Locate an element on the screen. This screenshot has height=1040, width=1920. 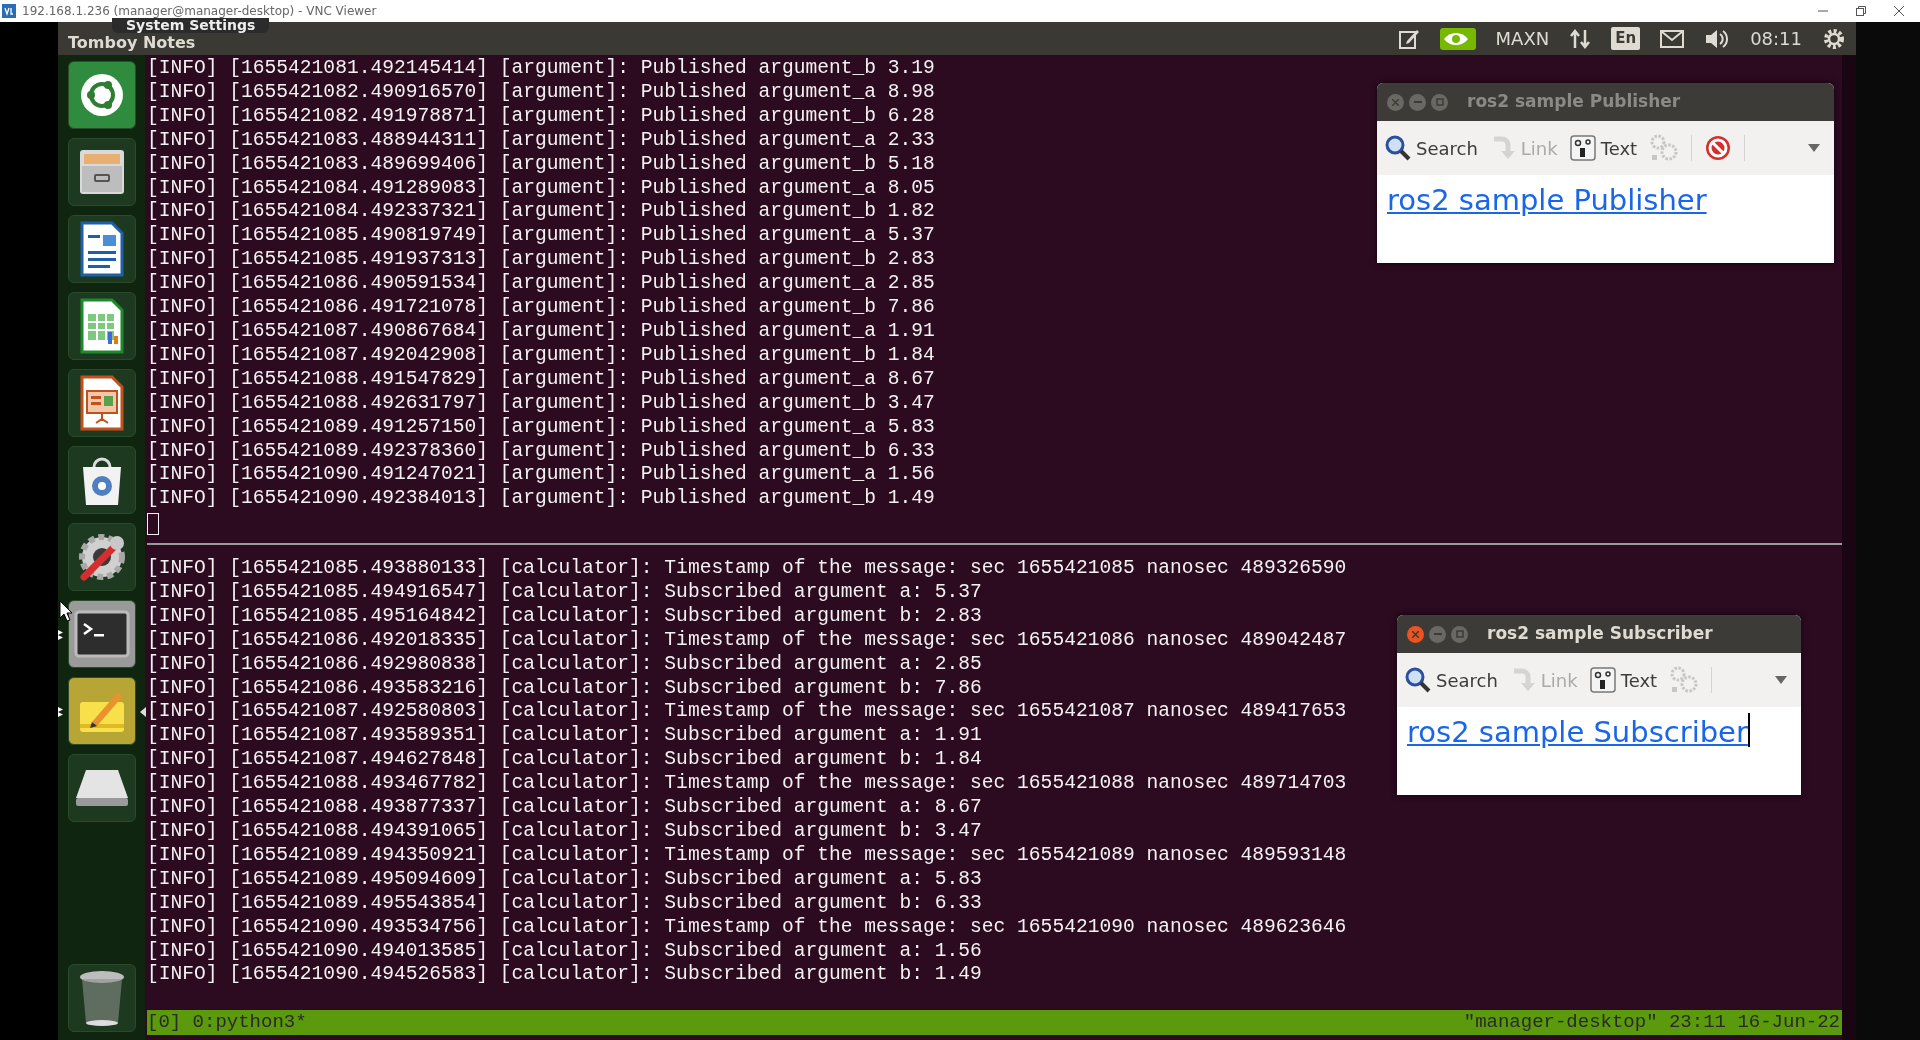
ubuntu-logo-icon is located at coordinates (101, 95).